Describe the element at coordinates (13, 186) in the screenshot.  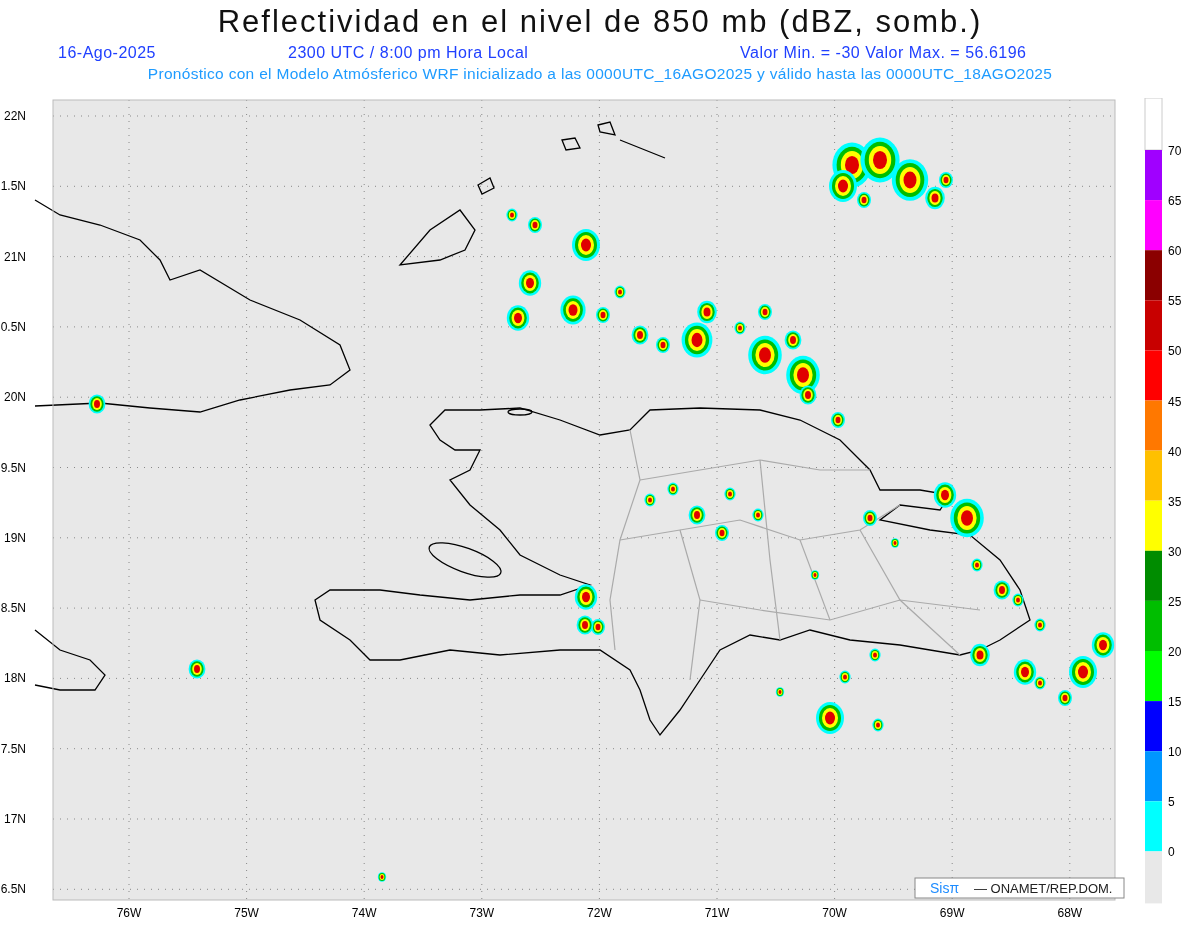
I see `latitude-label: 1.5N` at that location.